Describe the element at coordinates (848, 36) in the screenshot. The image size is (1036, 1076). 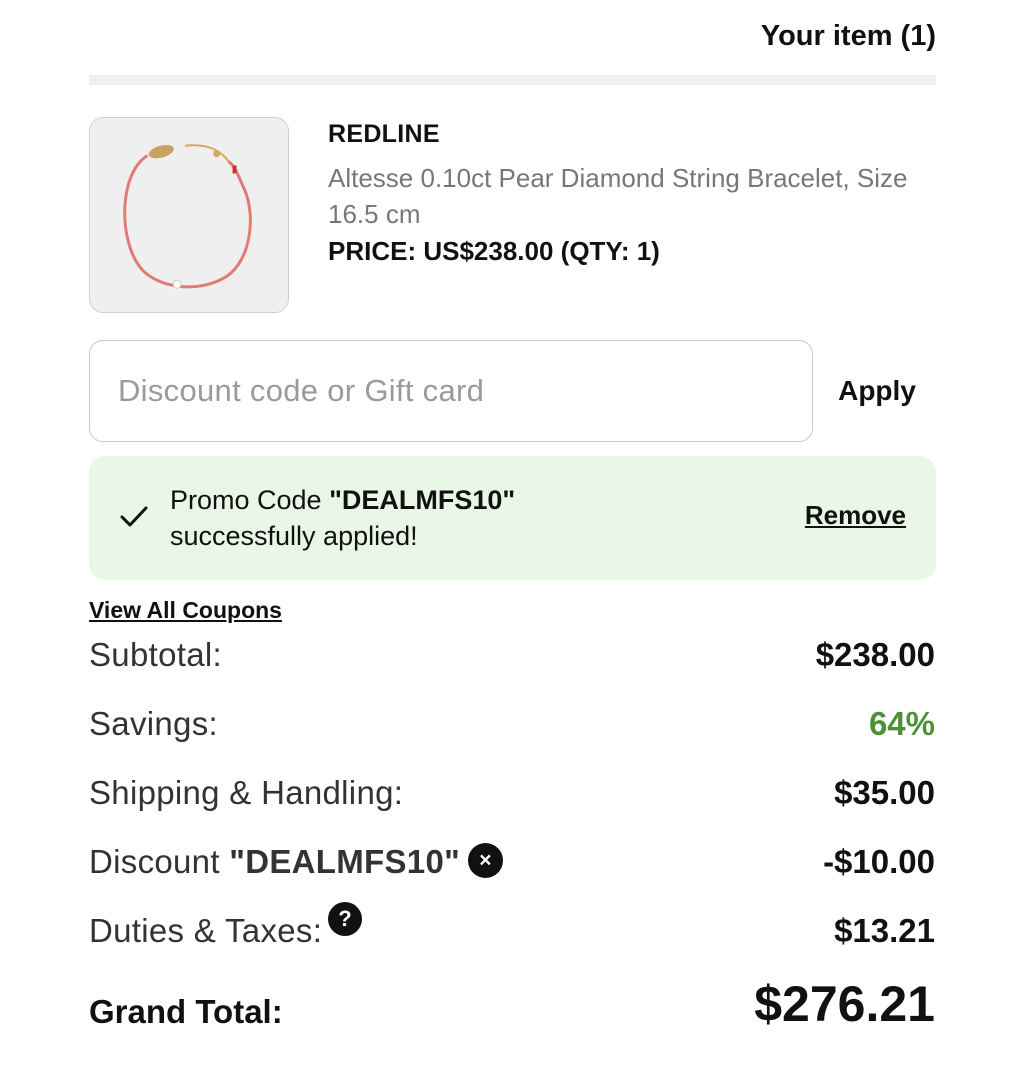
I see `your-item-heading: Your item (1)` at that location.